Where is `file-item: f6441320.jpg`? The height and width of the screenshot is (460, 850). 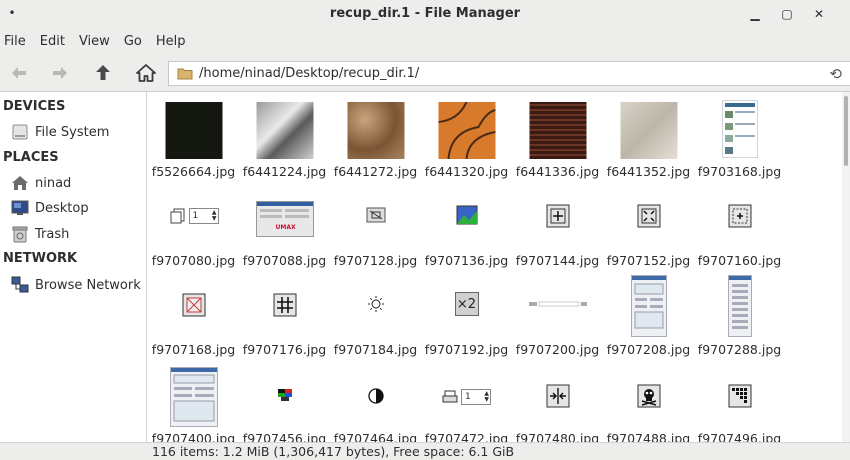 file-item: f6441320.jpg is located at coordinates (466, 136).